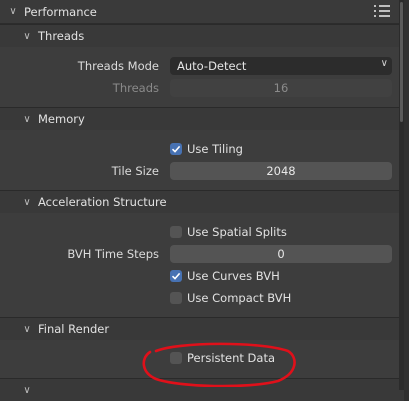 This screenshot has height=401, width=409. Describe the element at coordinates (401, 62) in the screenshot. I see `scrollbar-thumb` at that location.